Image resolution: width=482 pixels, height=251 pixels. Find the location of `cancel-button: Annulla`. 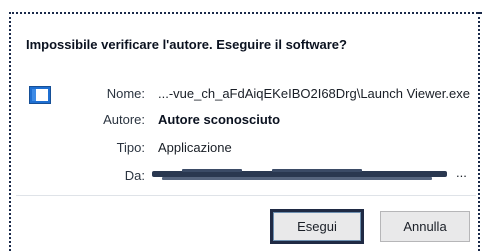

cancel-button: Annulla is located at coordinates (425, 226).